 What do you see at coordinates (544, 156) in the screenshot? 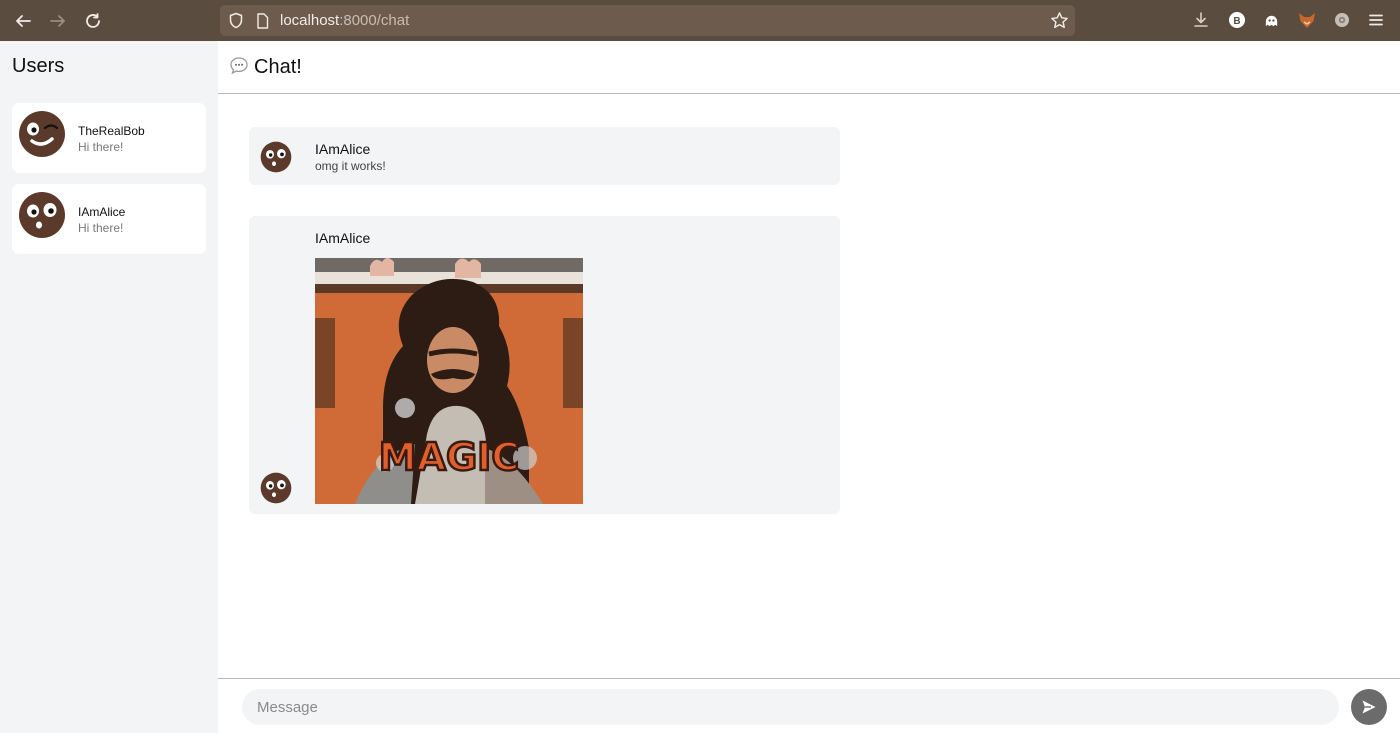
I see `message-bubble: IAmAlice omg it works!` at bounding box center [544, 156].